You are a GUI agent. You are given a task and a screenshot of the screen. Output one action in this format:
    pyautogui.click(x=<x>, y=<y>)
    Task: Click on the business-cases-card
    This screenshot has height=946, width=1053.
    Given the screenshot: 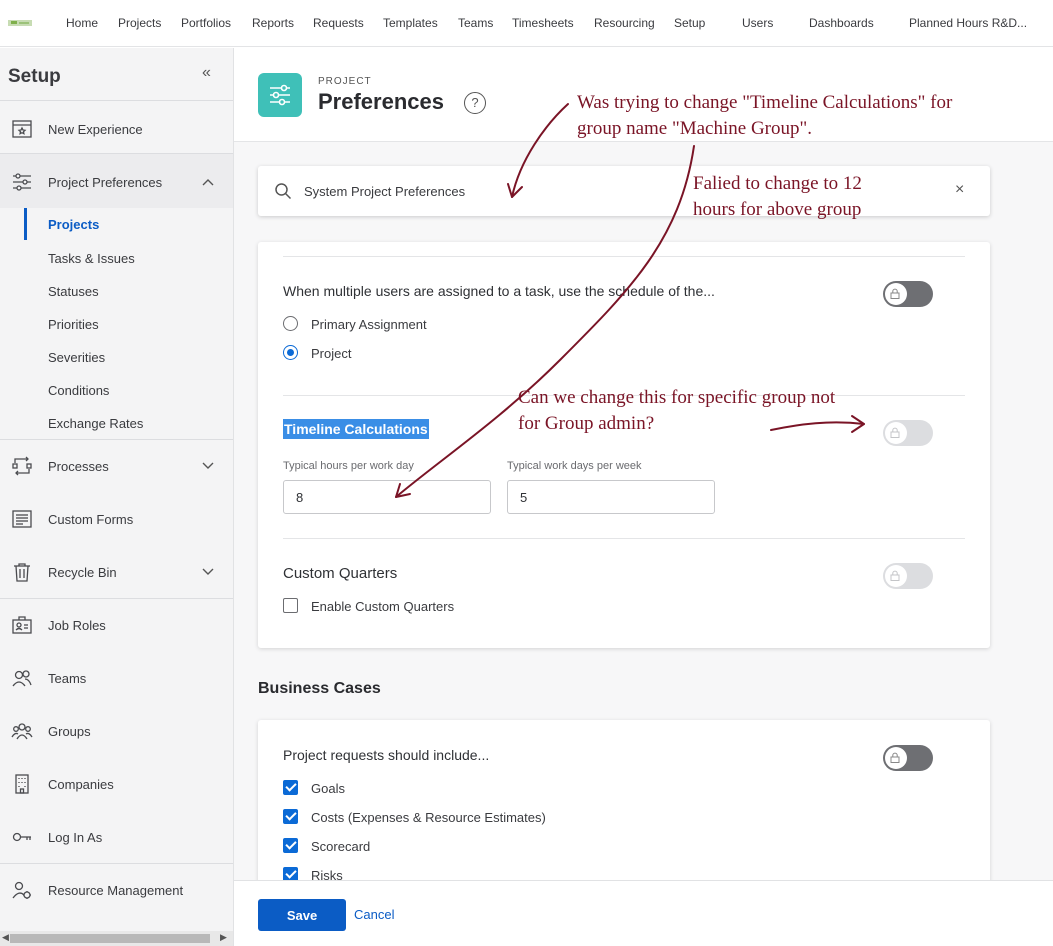 What is the action you would take?
    pyautogui.click(x=624, y=805)
    